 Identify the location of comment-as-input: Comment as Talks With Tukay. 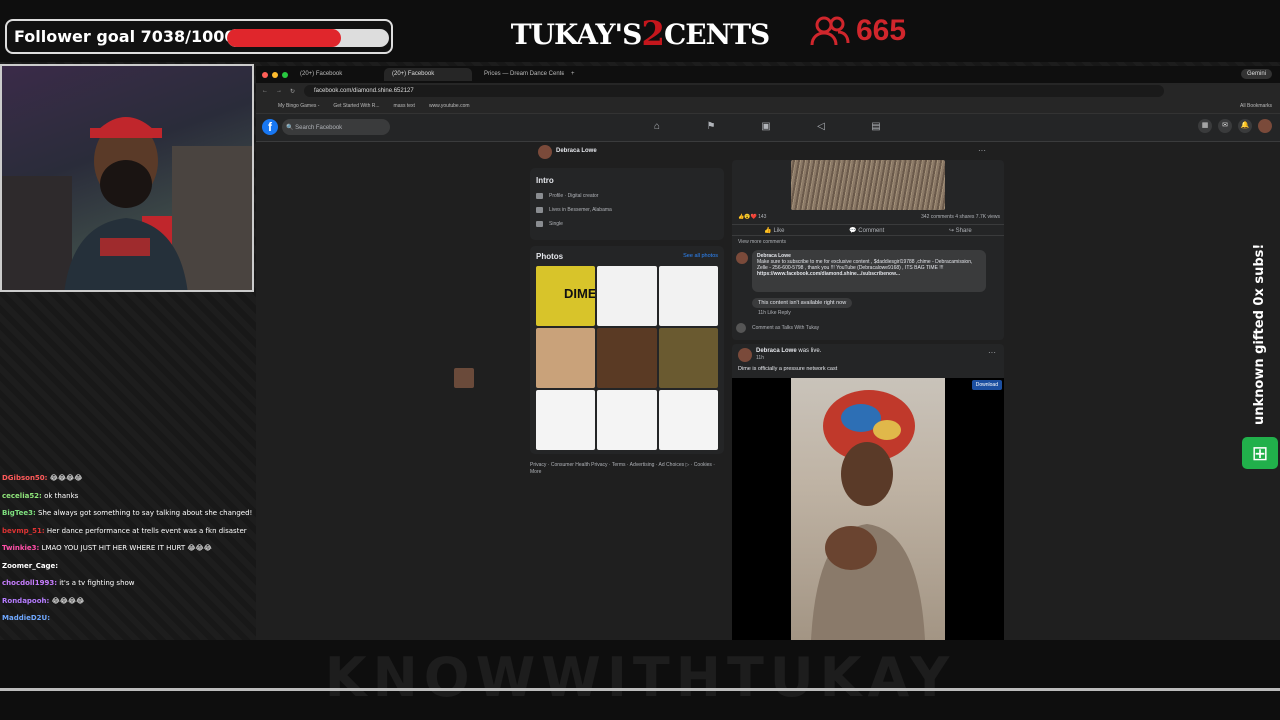
(785, 328).